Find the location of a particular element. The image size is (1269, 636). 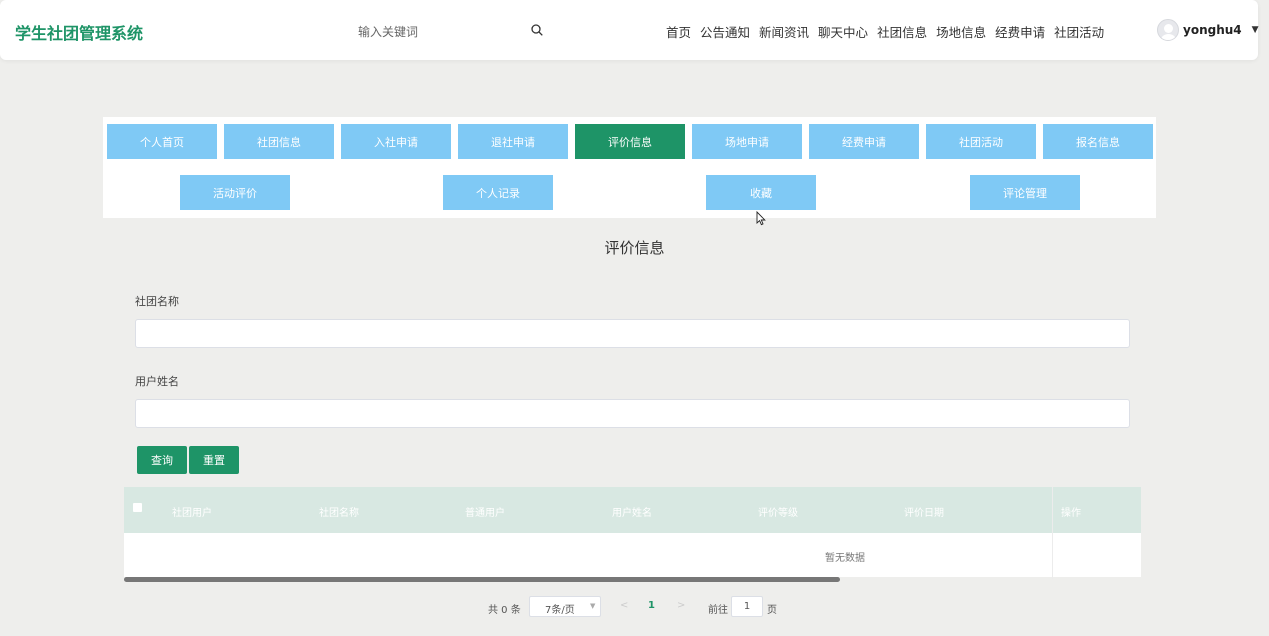

nav-funding: 经费申请 is located at coordinates (1020, 31).